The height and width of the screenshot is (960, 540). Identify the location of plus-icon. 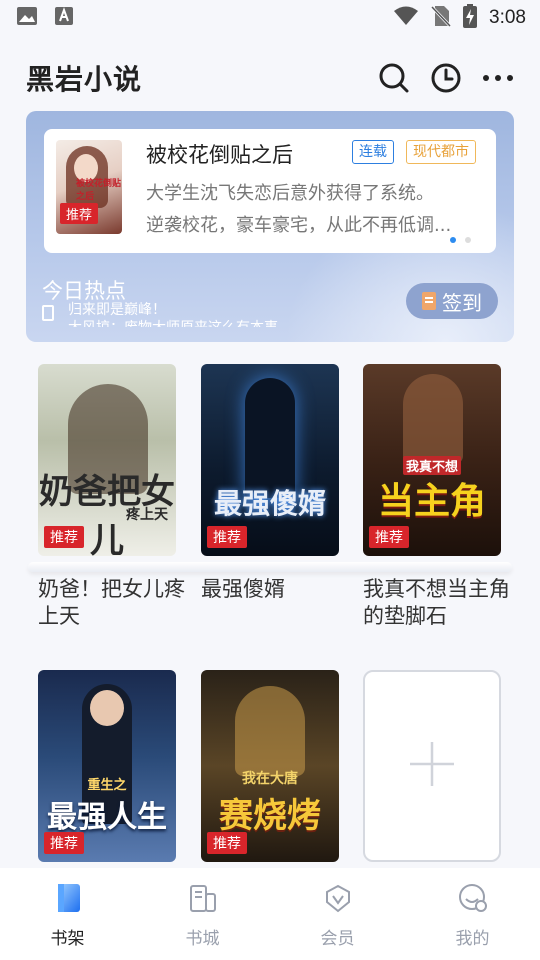
(432, 766).